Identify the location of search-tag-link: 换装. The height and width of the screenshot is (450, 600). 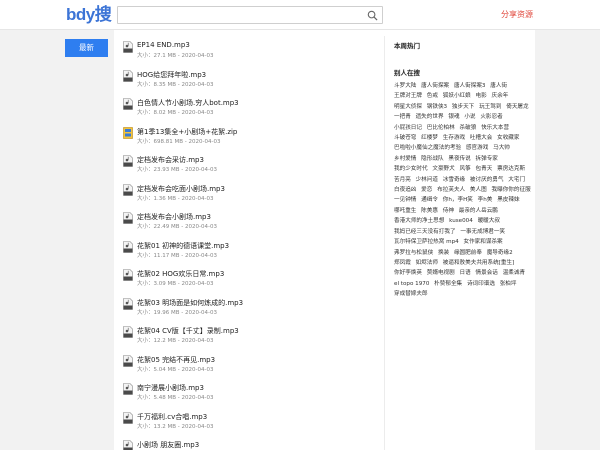
(443, 253).